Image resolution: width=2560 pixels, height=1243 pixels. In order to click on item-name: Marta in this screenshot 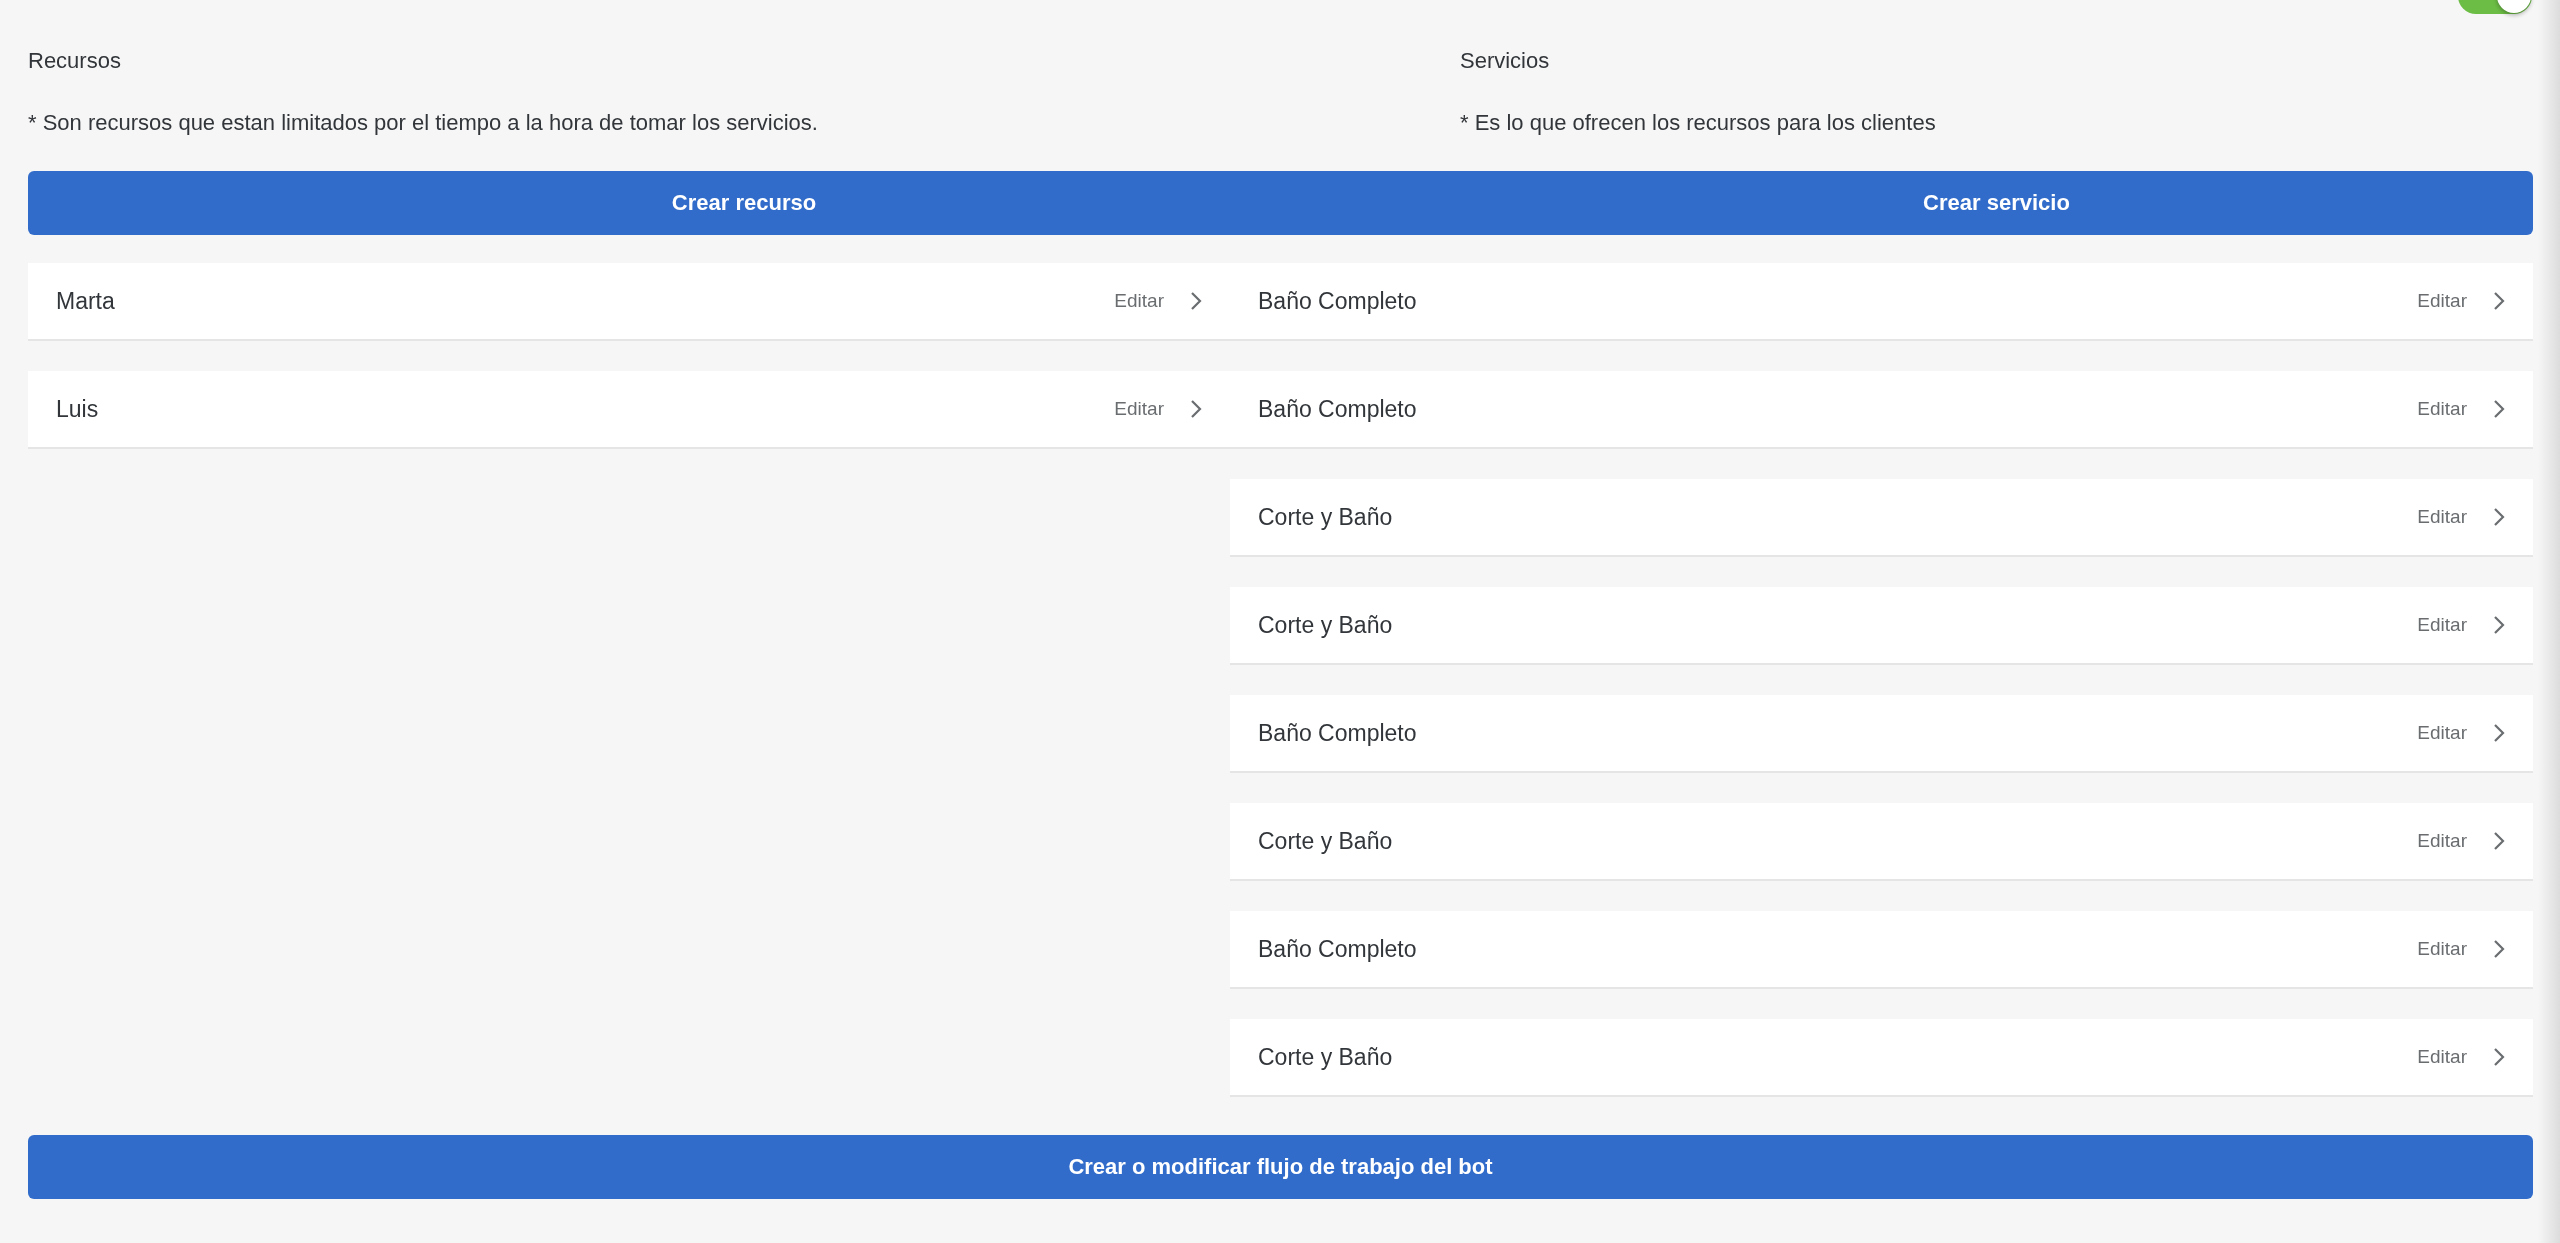, I will do `click(86, 301)`.